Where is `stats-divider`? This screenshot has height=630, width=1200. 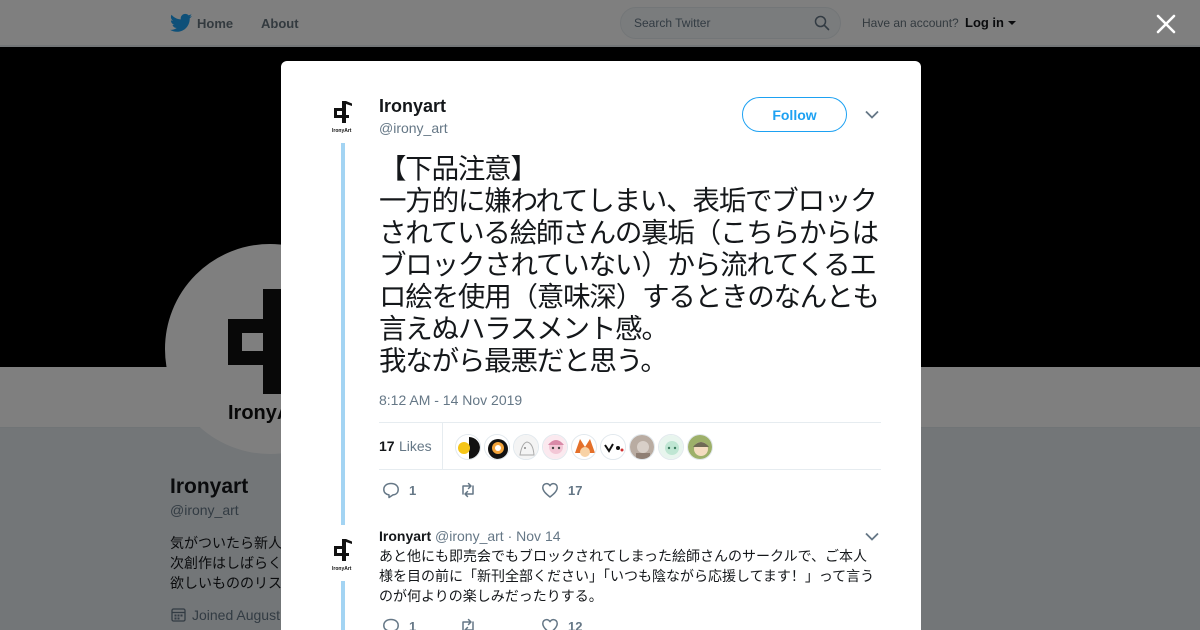
stats-divider is located at coordinates (442, 446).